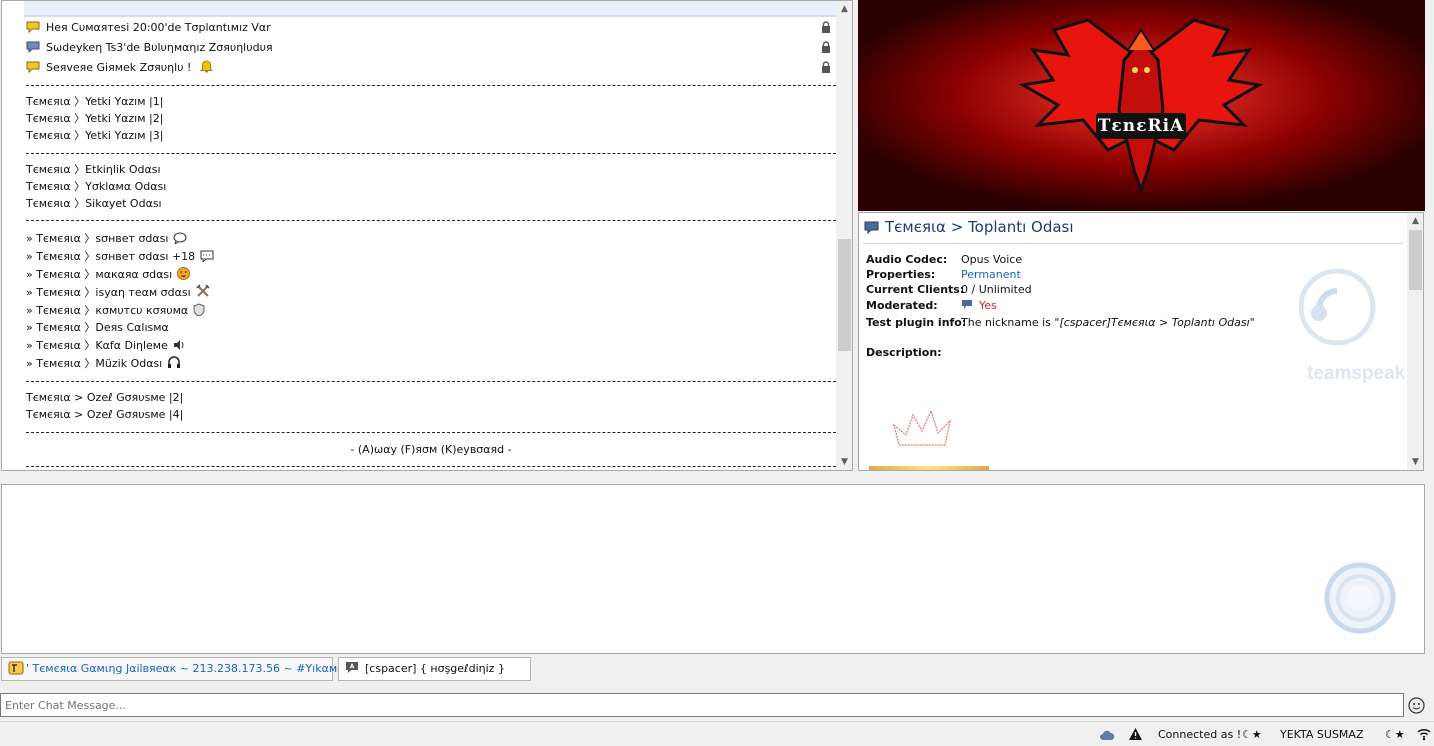 Image resolution: width=1434 pixels, height=746 pixels. Describe the element at coordinates (717, 733) in the screenshot. I see `status-bar: Connected as ! ☾★ YEKTA SUSMAZ ☾★` at that location.